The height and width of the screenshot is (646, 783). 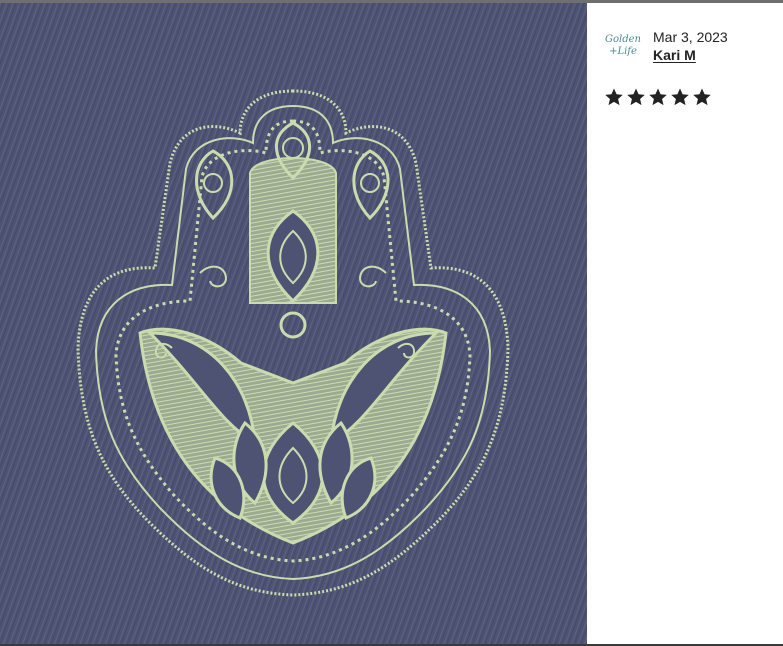 I want to click on reviewer-name-link: Kari M, so click(x=674, y=55).